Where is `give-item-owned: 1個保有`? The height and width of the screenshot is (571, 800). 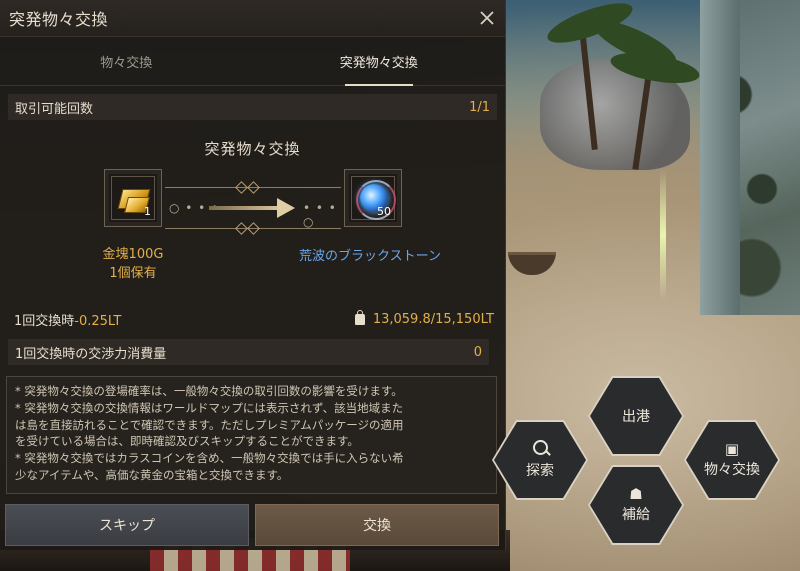 give-item-owned: 1個保有 is located at coordinates (133, 273).